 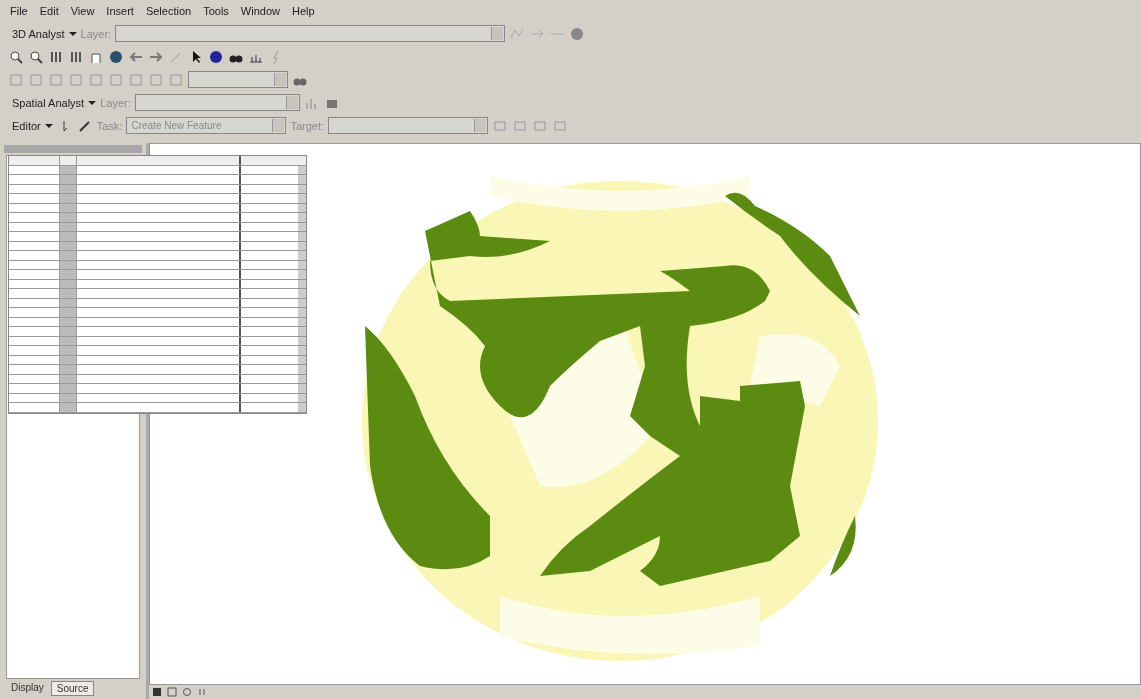 What do you see at coordinates (120, 11) in the screenshot?
I see `menu-item: Insert` at bounding box center [120, 11].